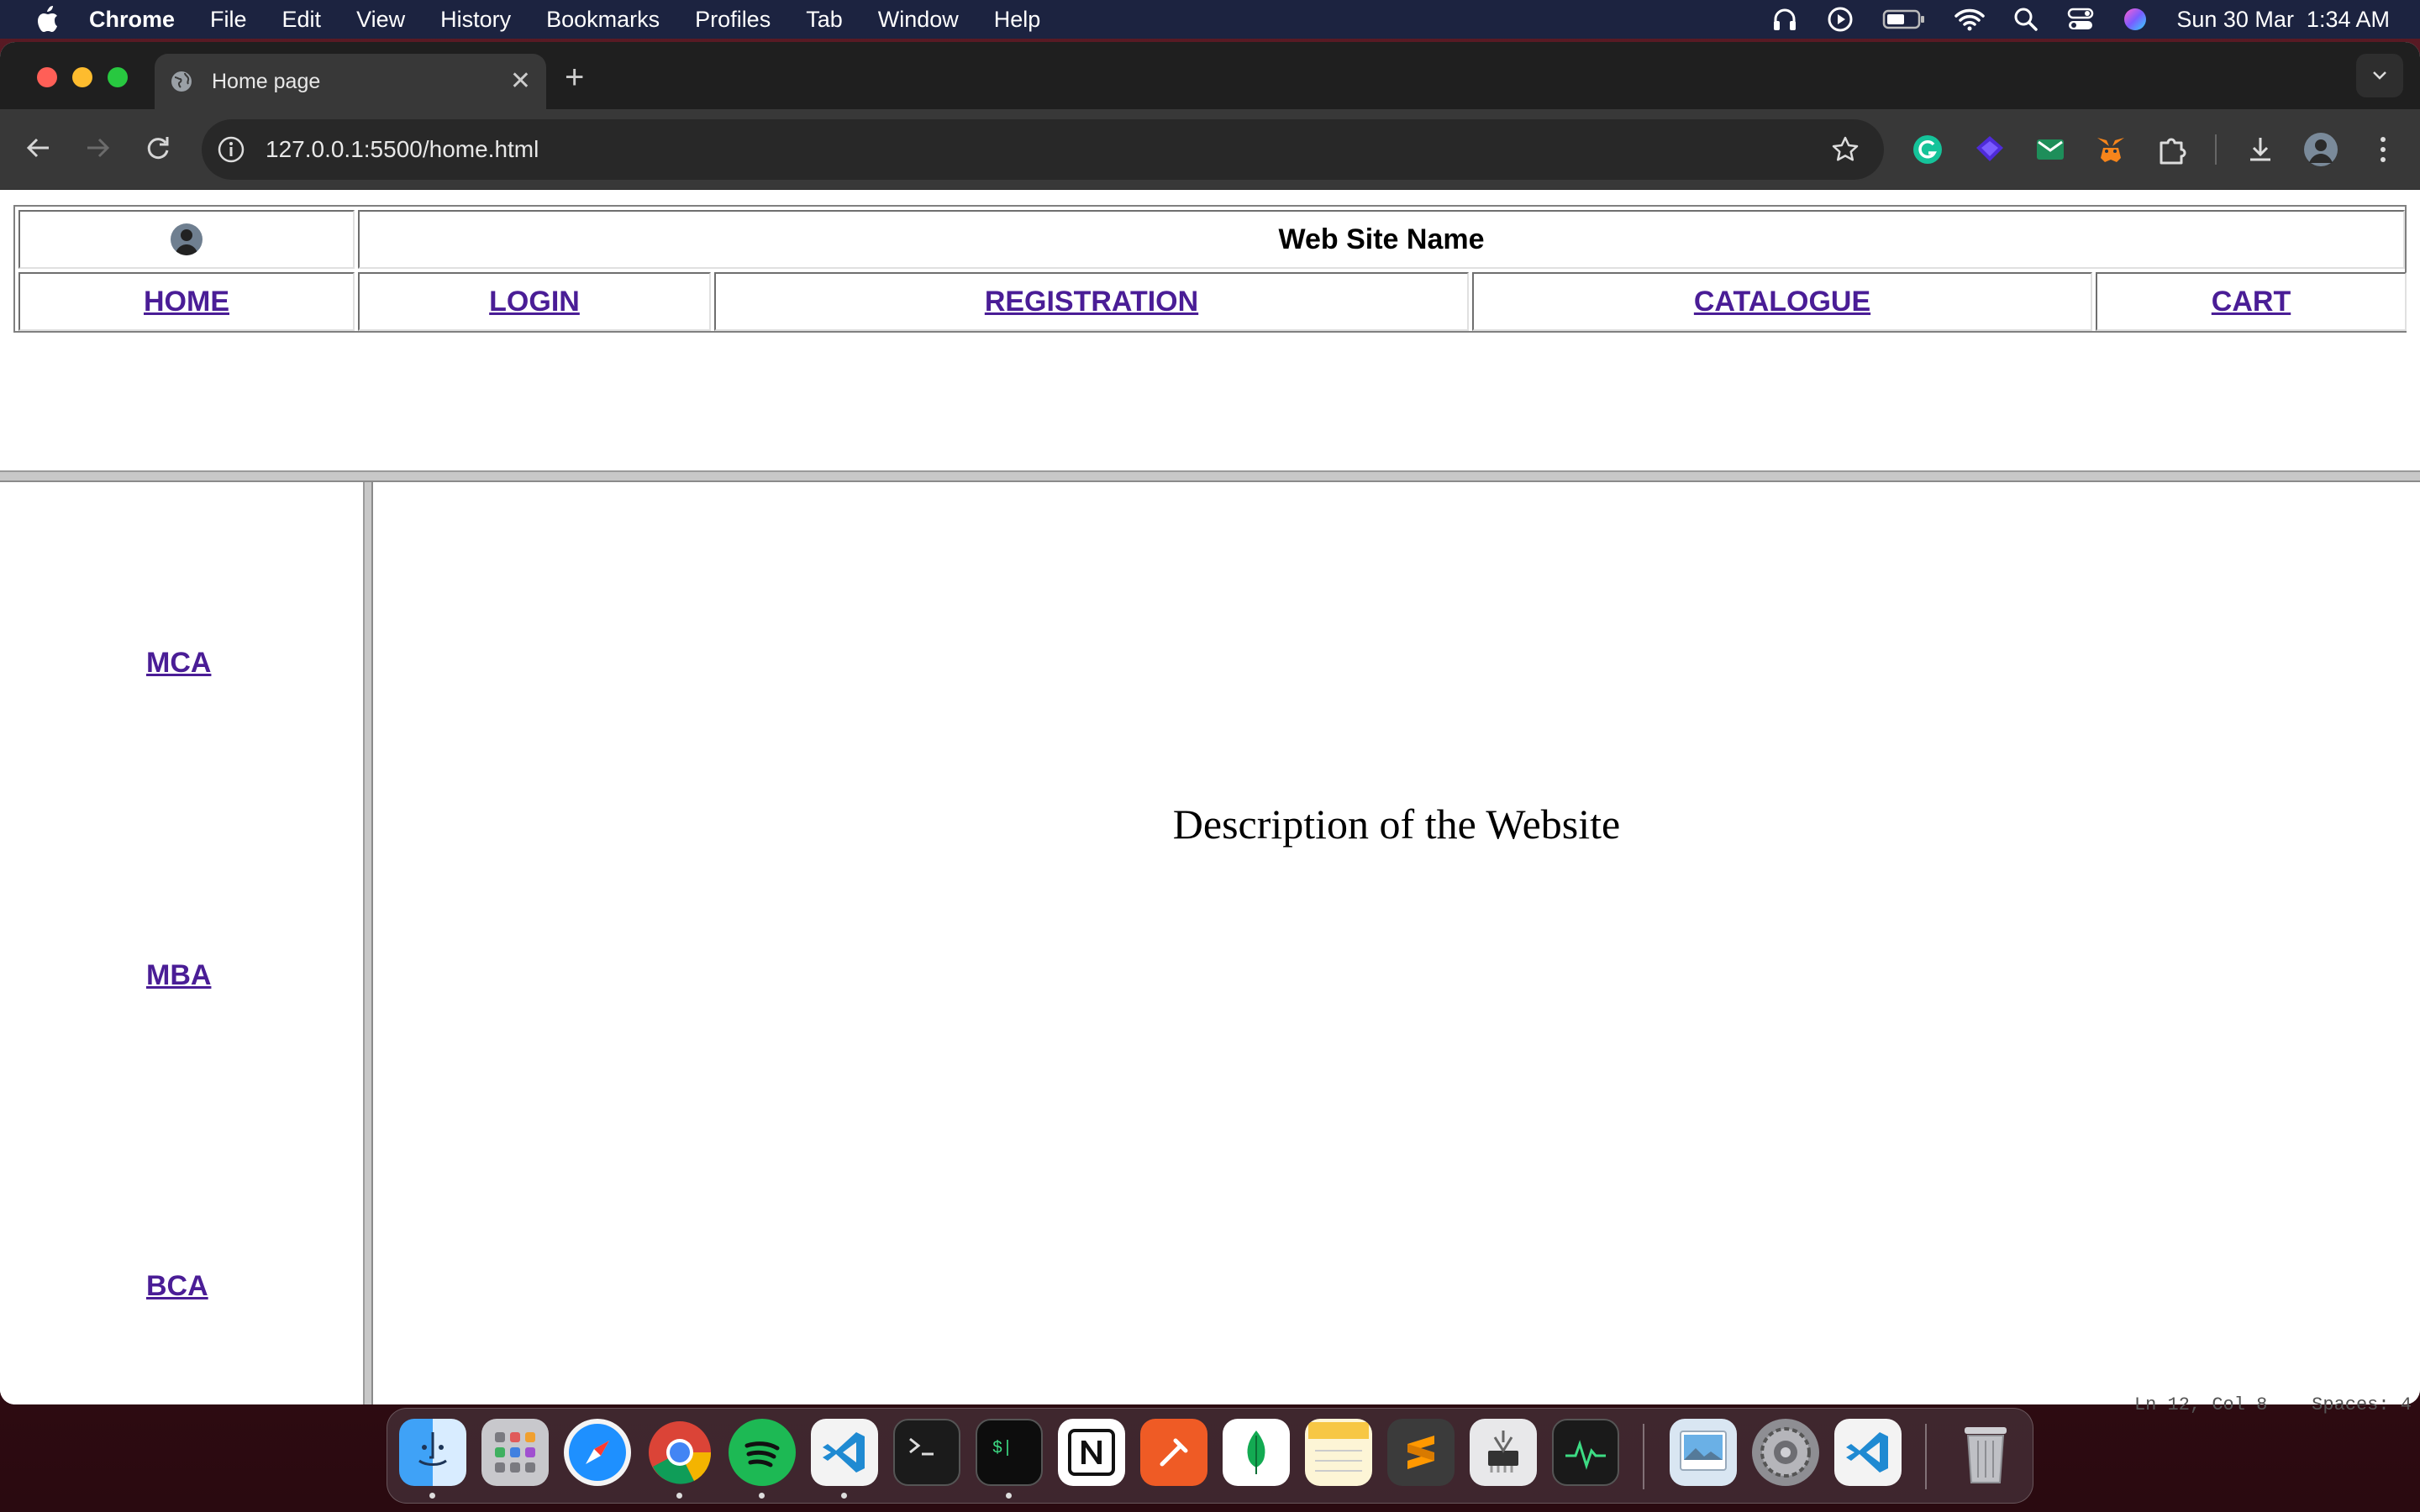 Image resolution: width=2420 pixels, height=1512 pixels. Describe the element at coordinates (2081, 19) in the screenshot. I see `control-center-icon` at that location.